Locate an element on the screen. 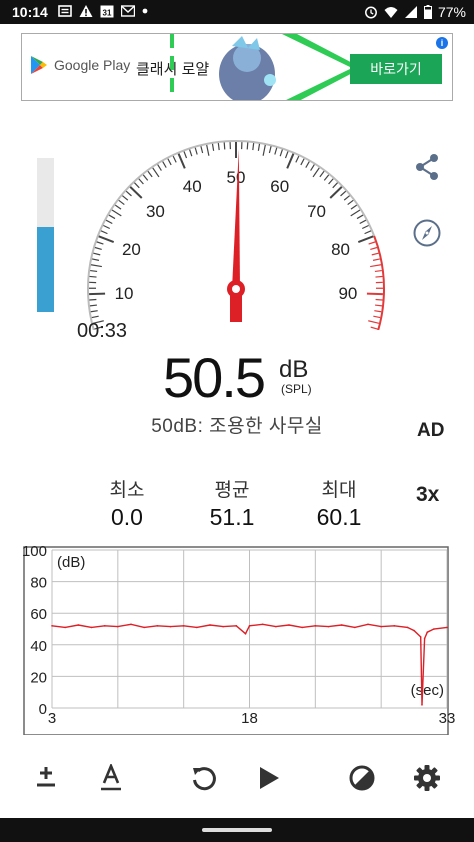  calibrate-icon is located at coordinates (46, 777).